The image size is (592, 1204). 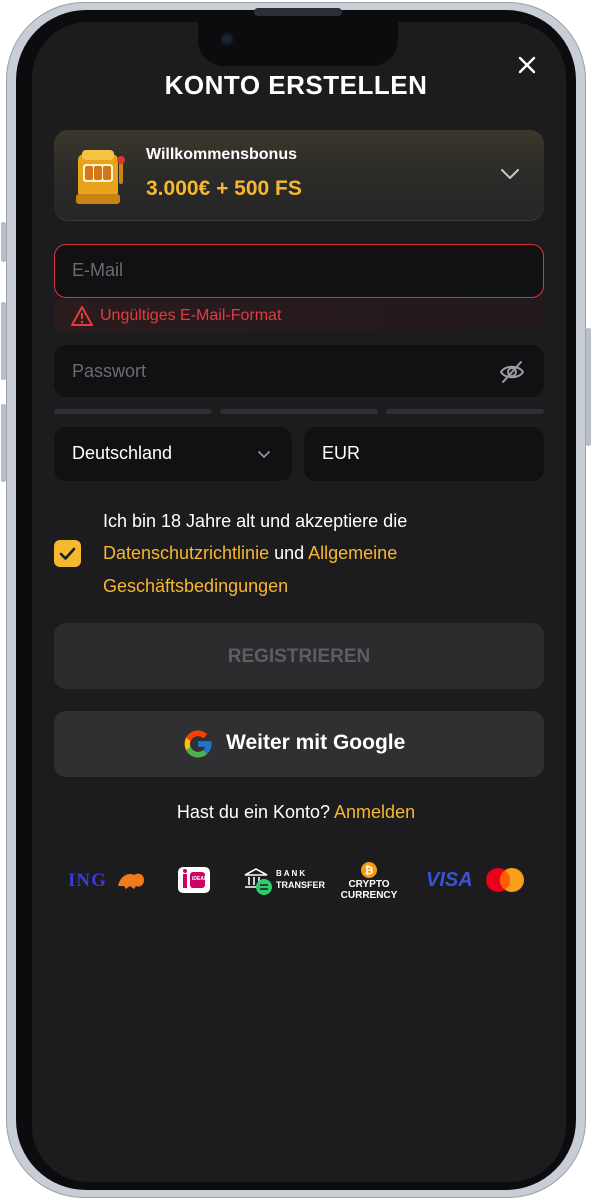 What do you see at coordinates (298, 44) in the screenshot?
I see `notch` at bounding box center [298, 44].